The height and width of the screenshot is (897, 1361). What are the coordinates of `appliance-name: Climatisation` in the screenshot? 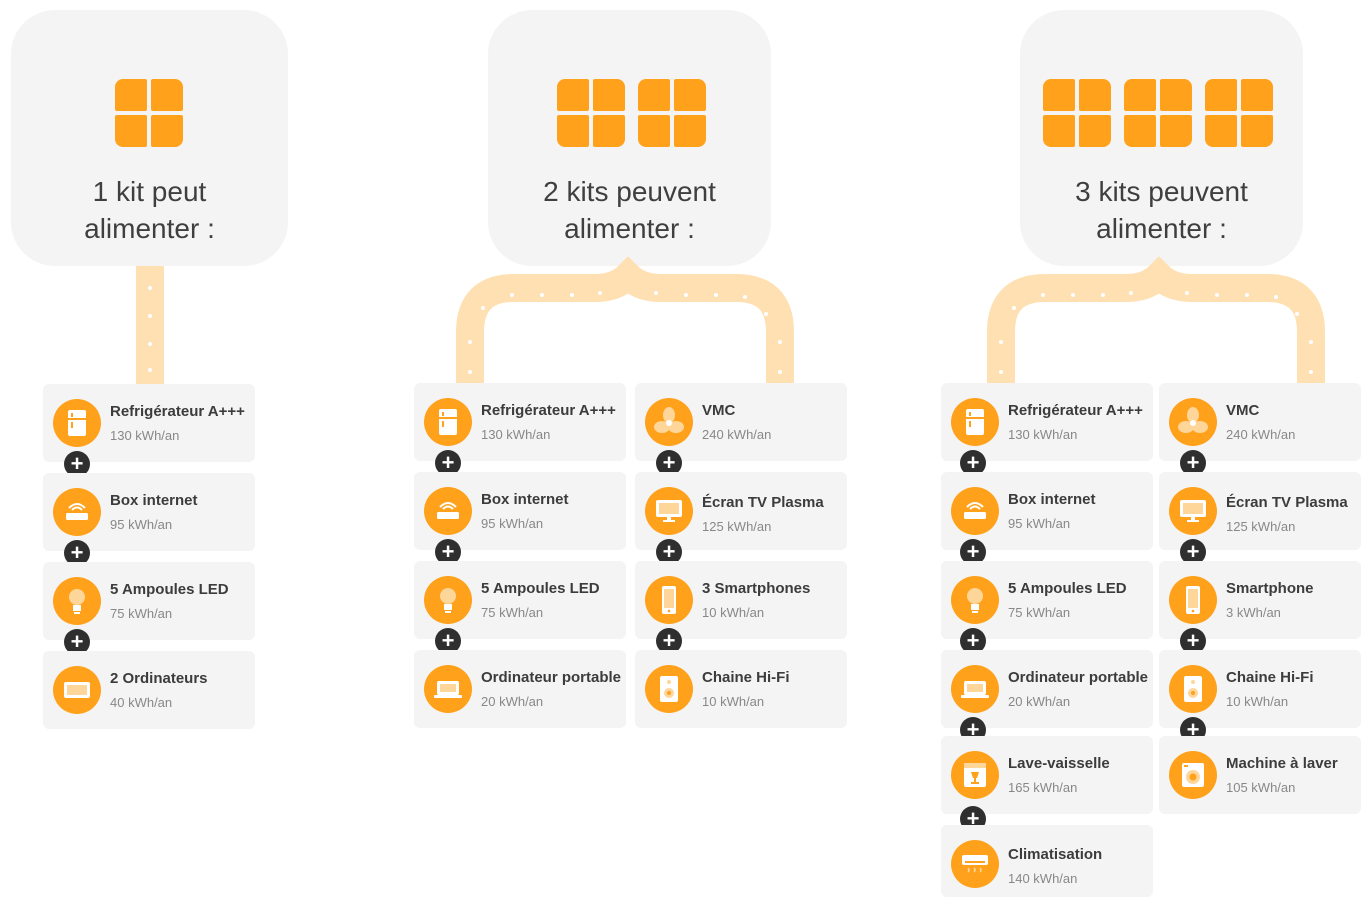 It's located at (1055, 854).